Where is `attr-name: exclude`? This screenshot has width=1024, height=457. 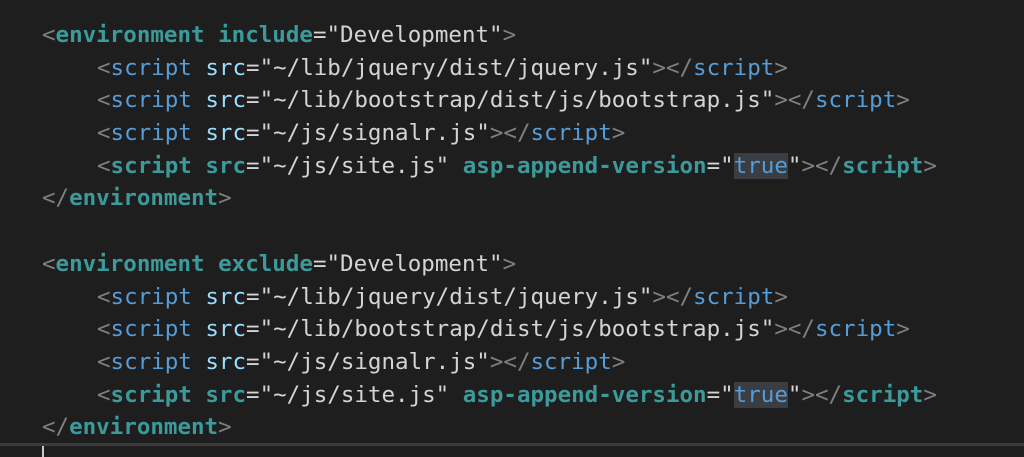 attr-name: exclude is located at coordinates (265, 263).